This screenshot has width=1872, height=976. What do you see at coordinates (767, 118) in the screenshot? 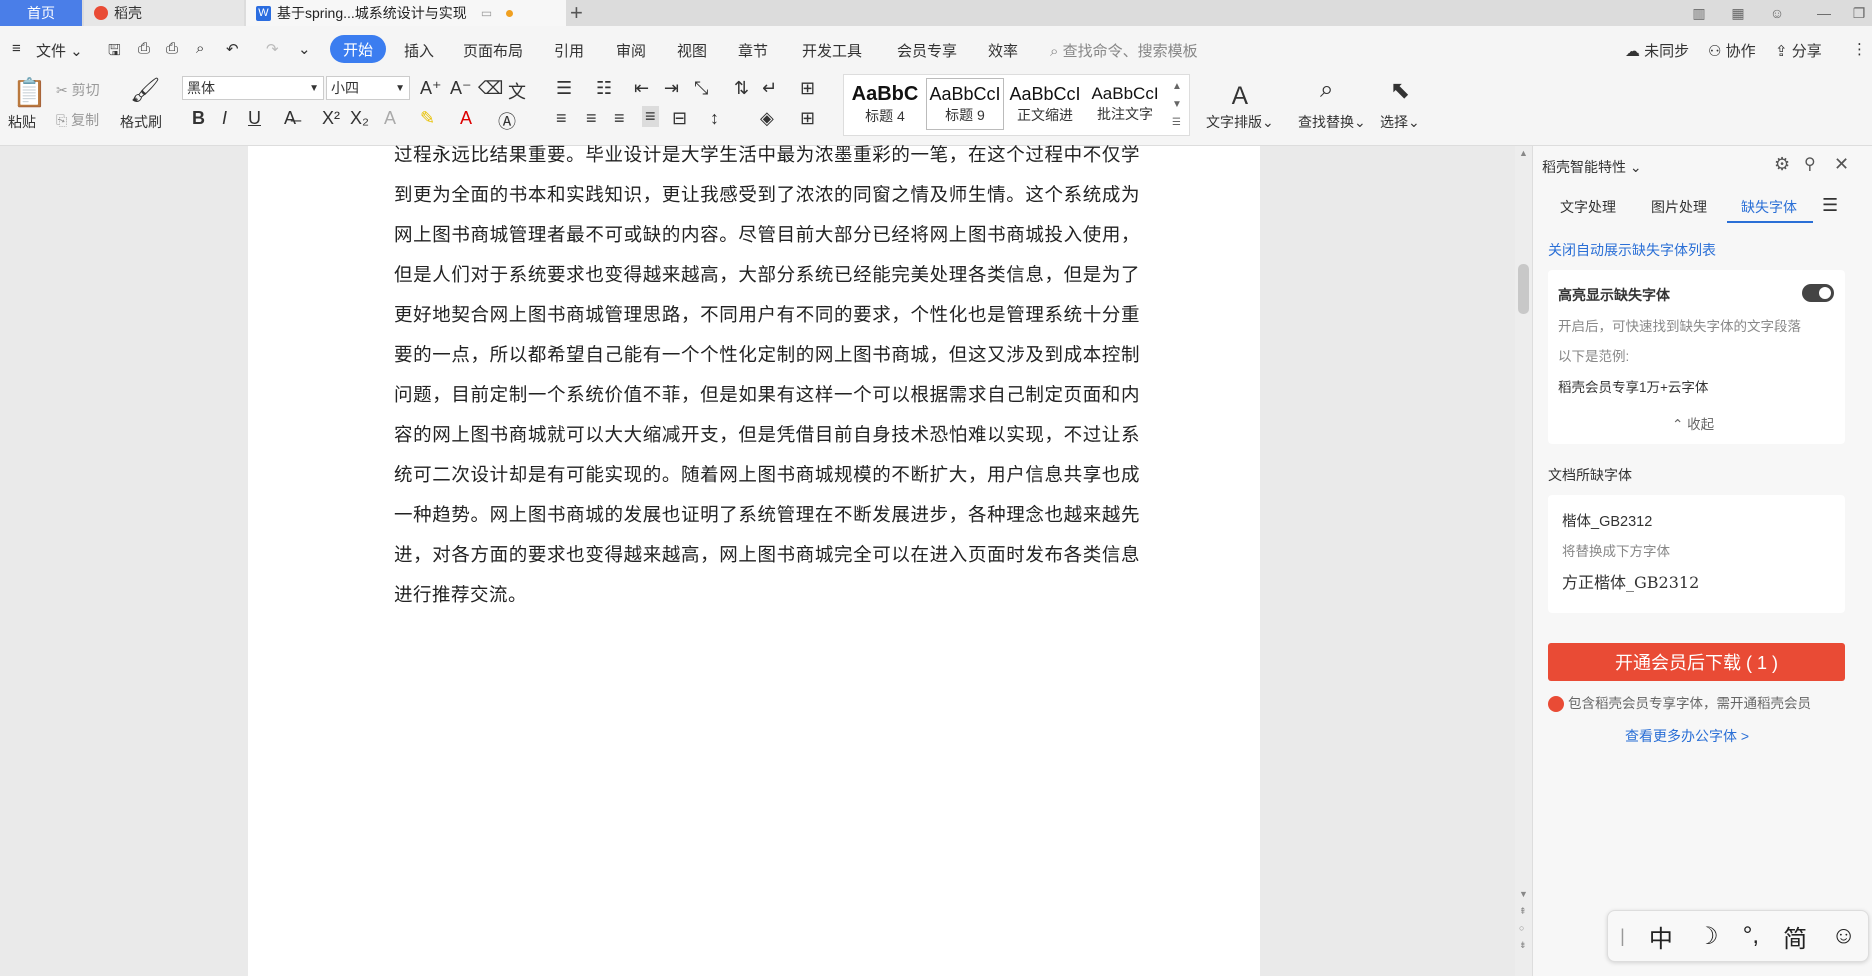
I see `shading-icon: ◈` at bounding box center [767, 118].